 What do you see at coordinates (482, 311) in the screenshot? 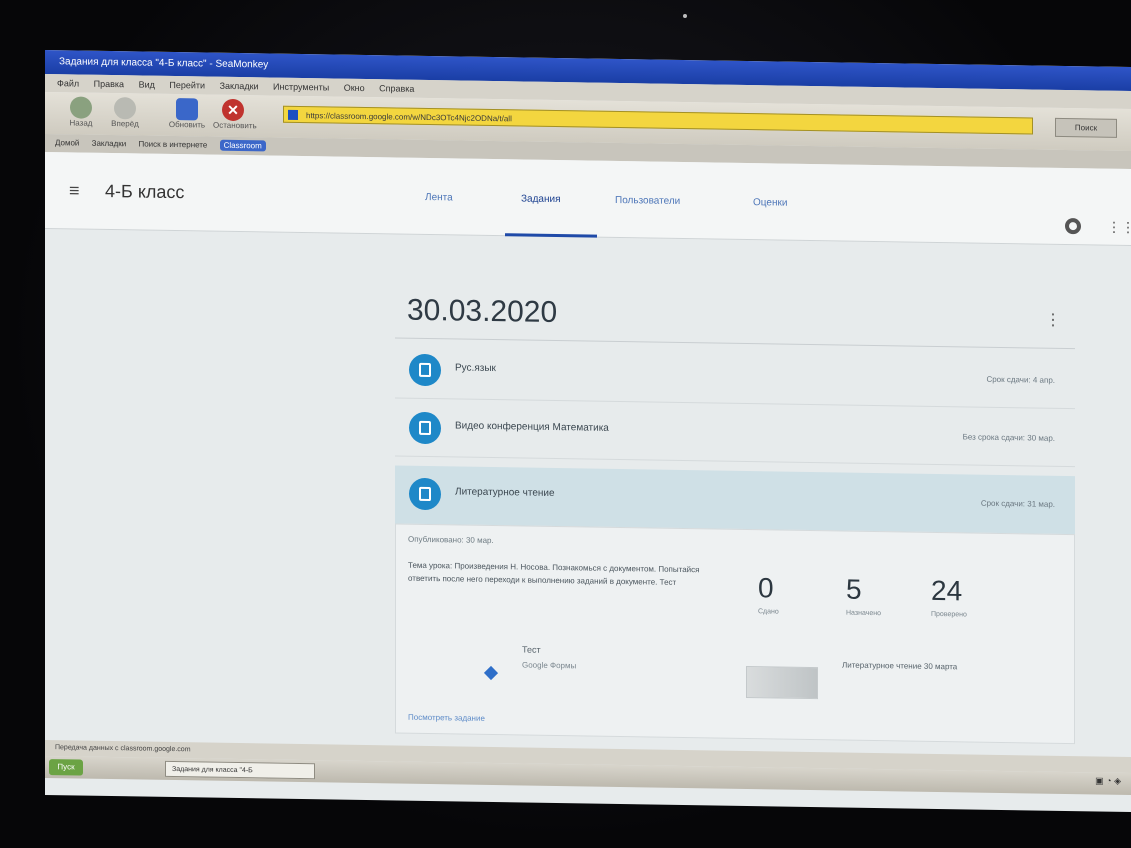
I see `topic-title: 30.03.2020` at bounding box center [482, 311].